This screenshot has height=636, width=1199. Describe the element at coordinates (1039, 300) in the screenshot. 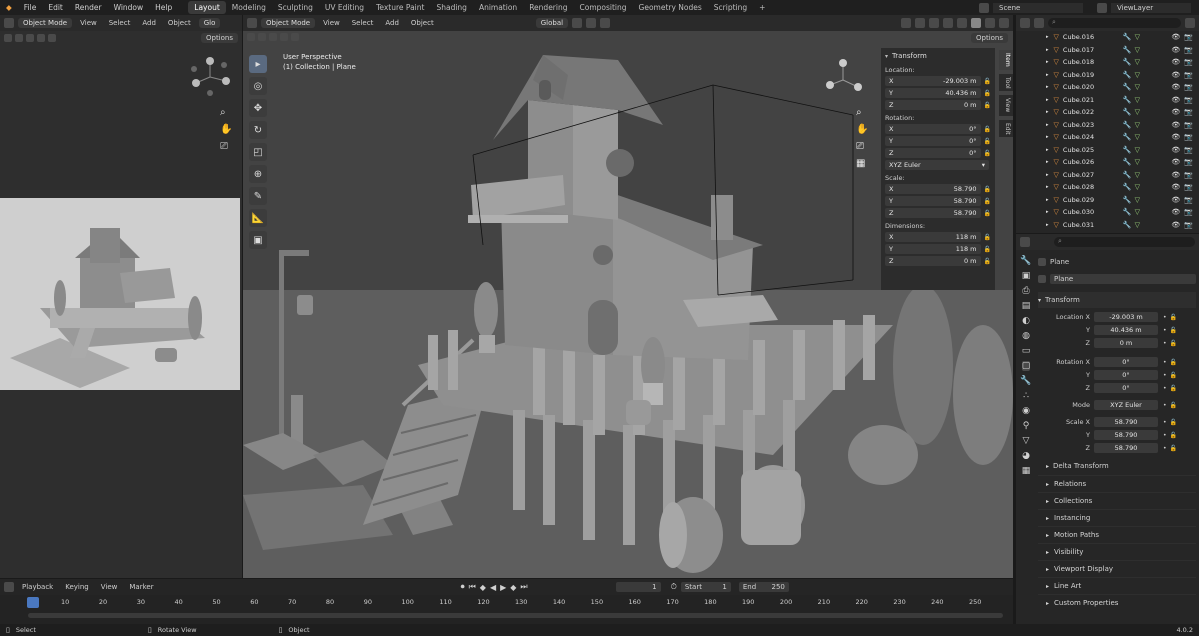

I see `transform-collapse-icon: ▾` at that location.